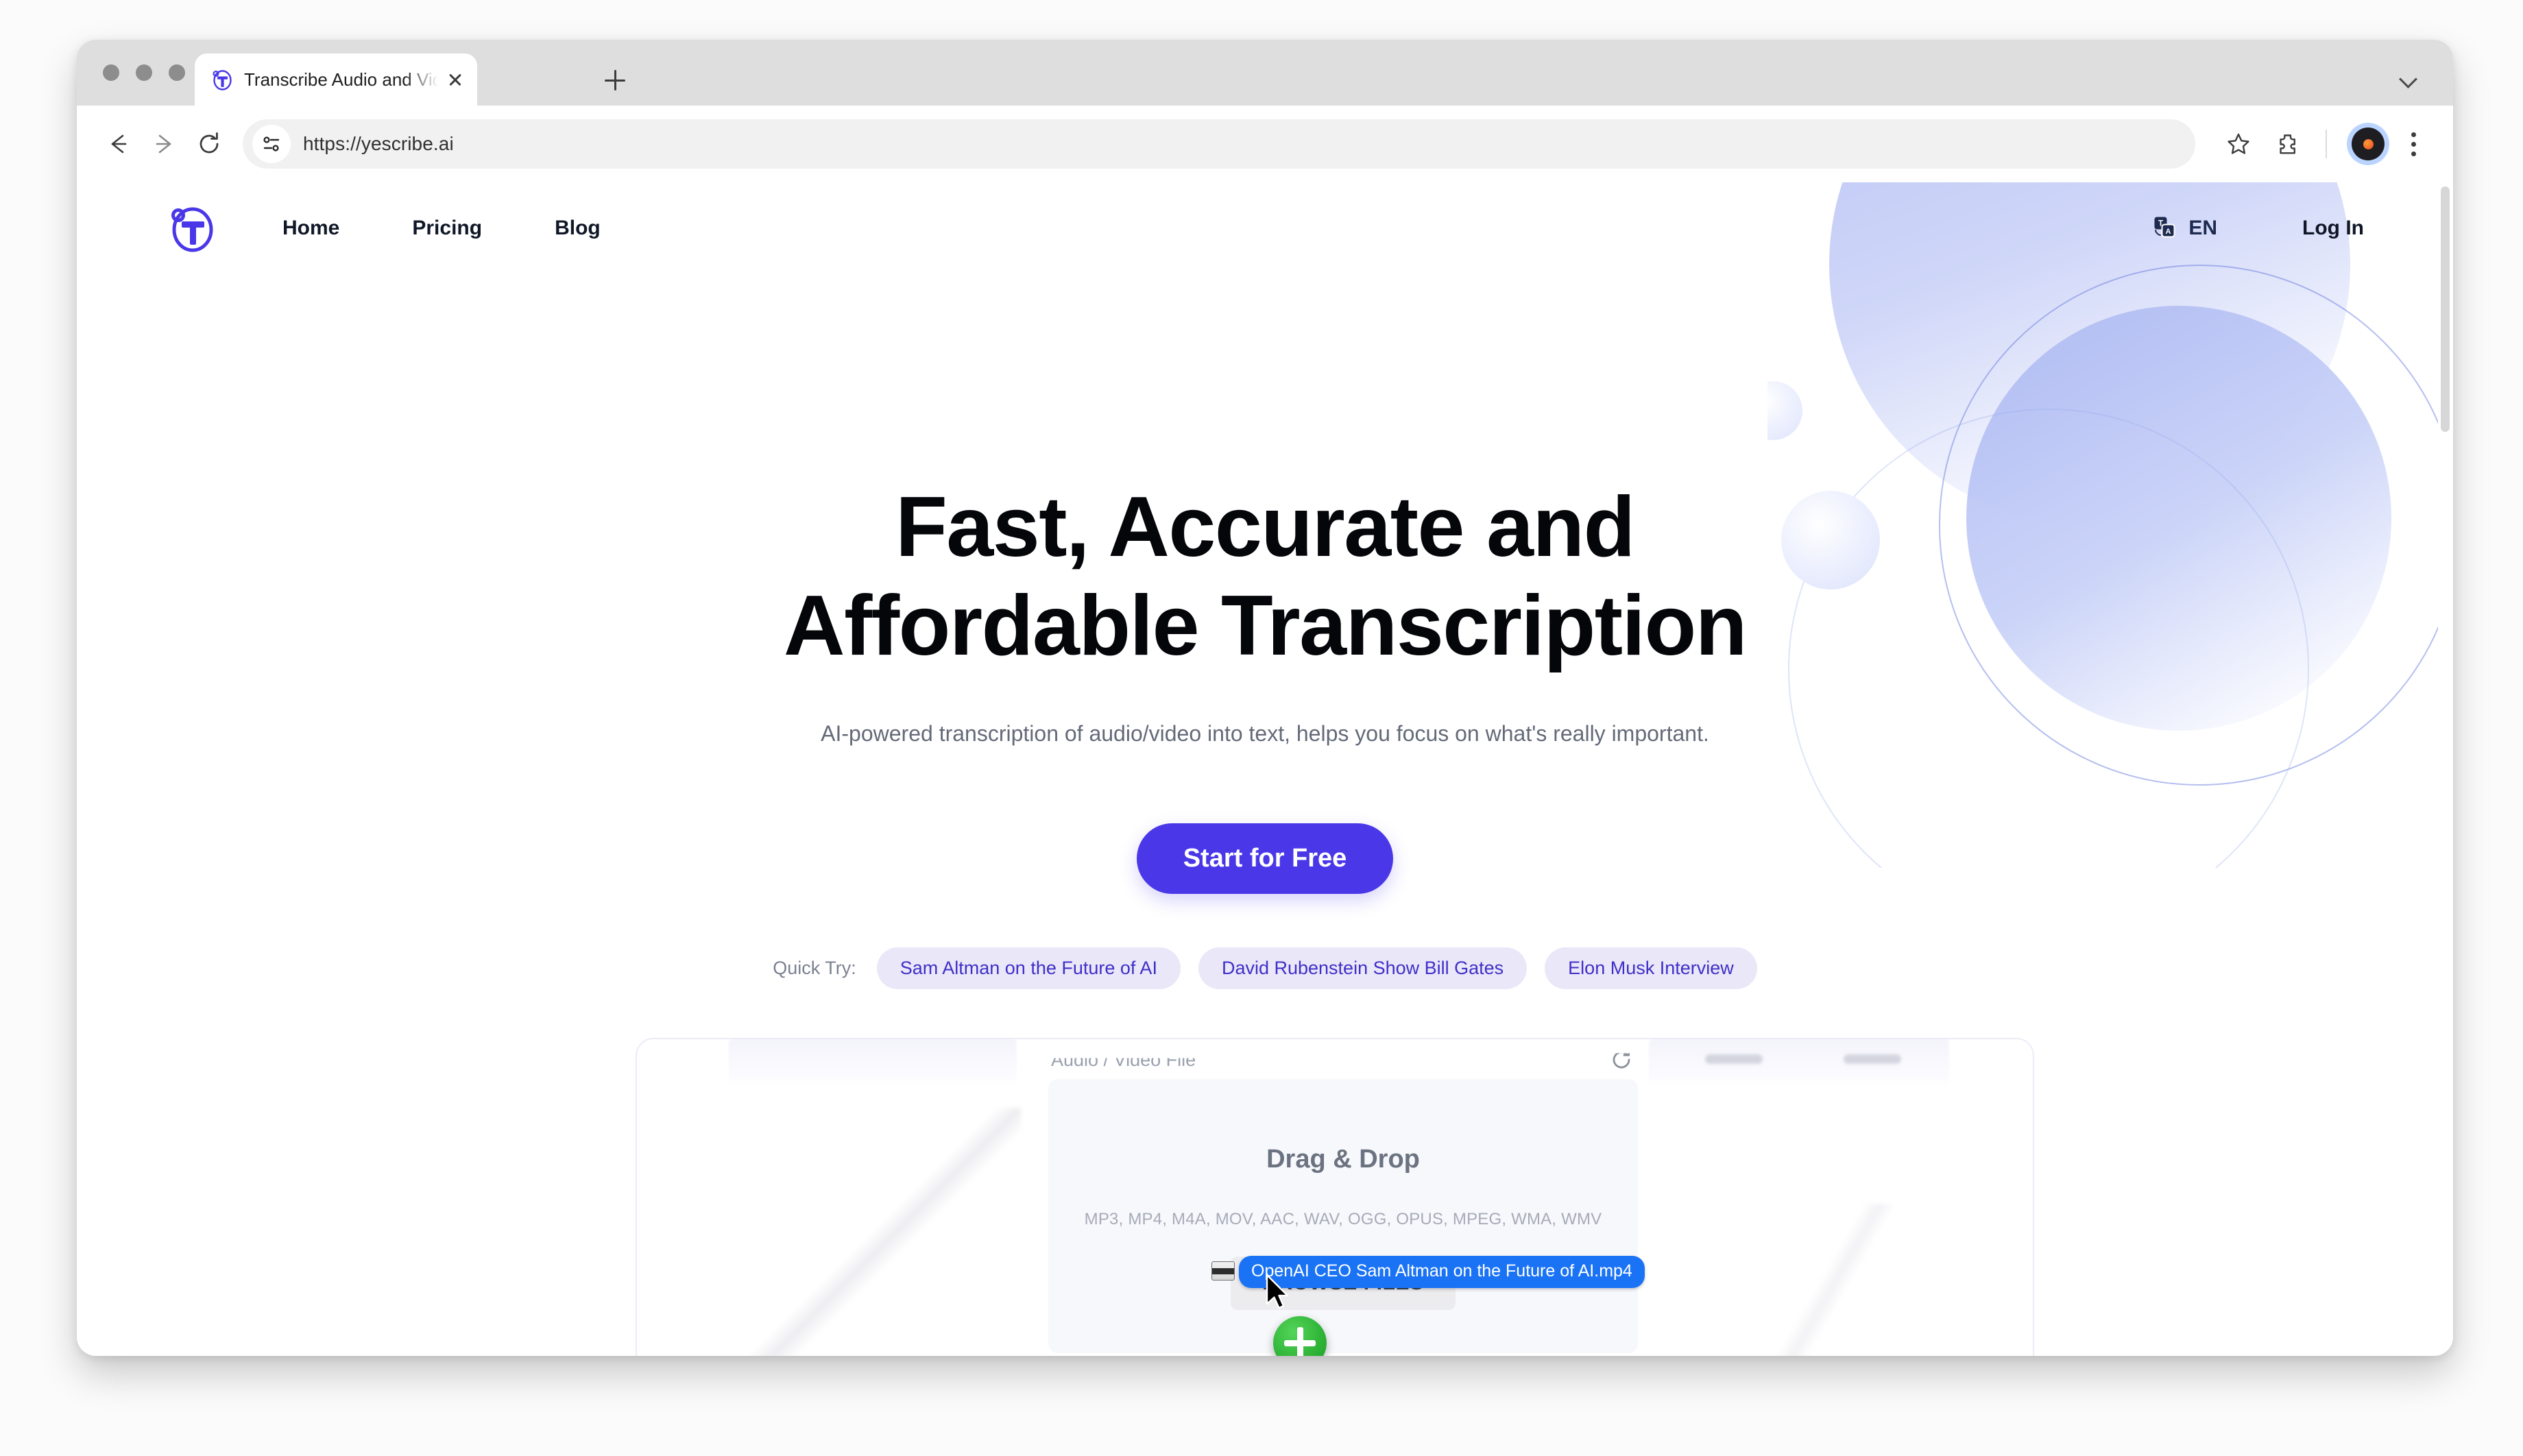 This screenshot has width=2523, height=1456. What do you see at coordinates (2203, 228) in the screenshot?
I see `language-label: EN` at bounding box center [2203, 228].